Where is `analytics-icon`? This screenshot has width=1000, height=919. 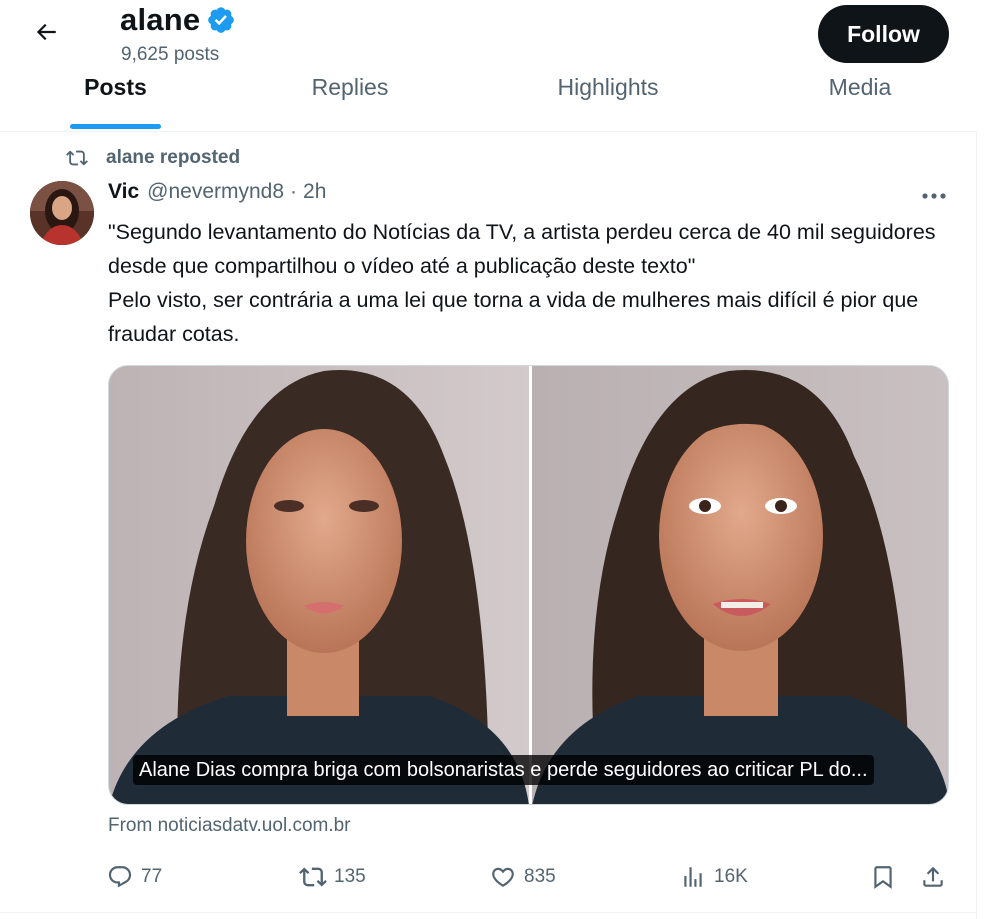
analytics-icon is located at coordinates (693, 877).